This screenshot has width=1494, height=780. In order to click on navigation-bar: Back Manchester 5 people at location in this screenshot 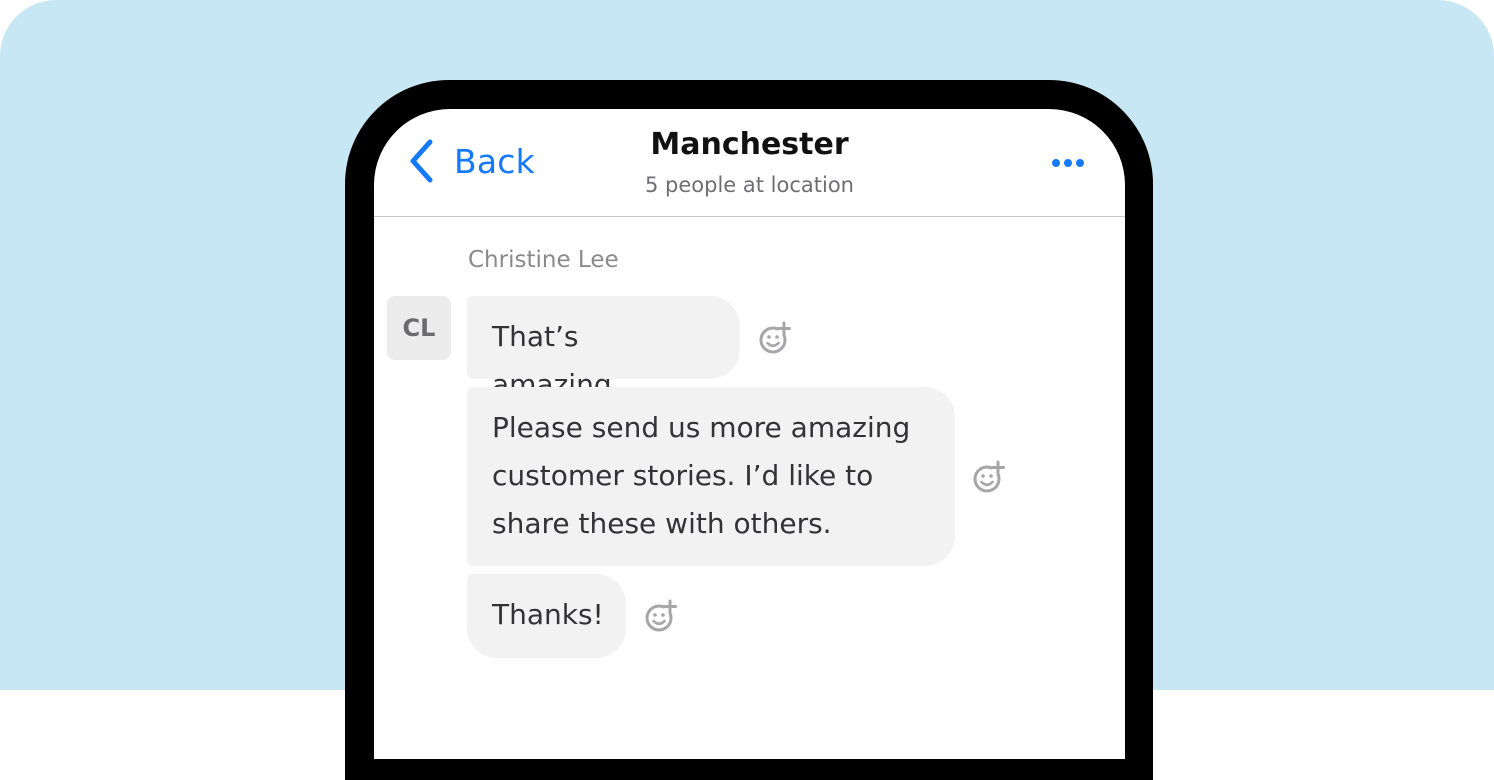, I will do `click(749, 163)`.